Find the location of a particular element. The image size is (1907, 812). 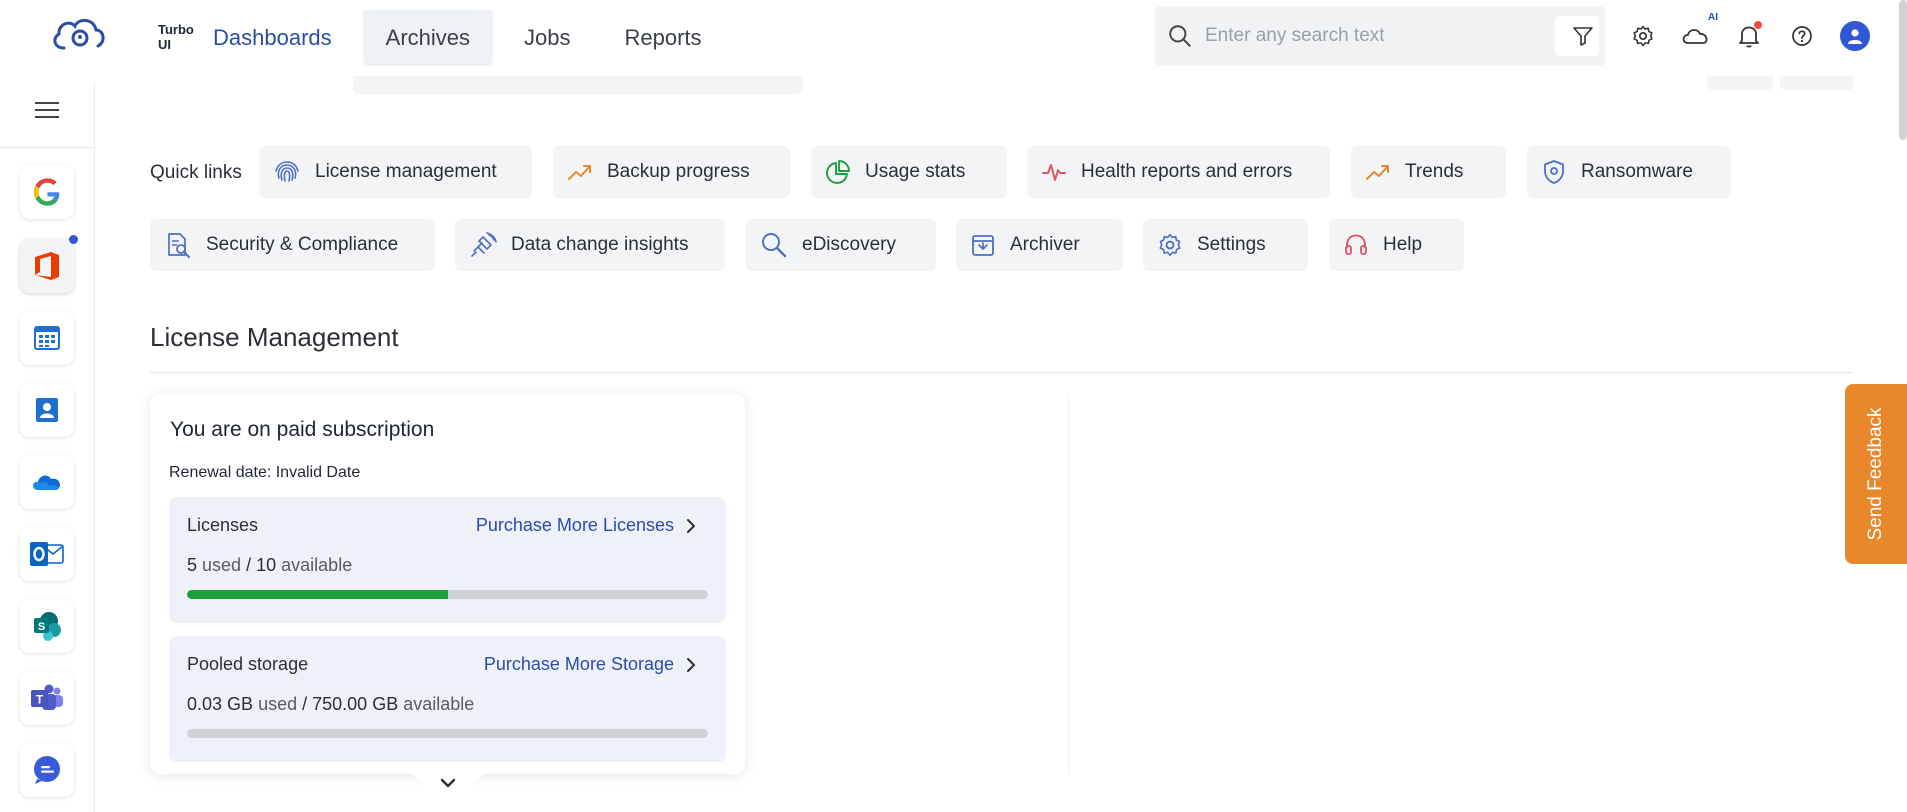

licenses-used-word: used is located at coordinates (222, 565).